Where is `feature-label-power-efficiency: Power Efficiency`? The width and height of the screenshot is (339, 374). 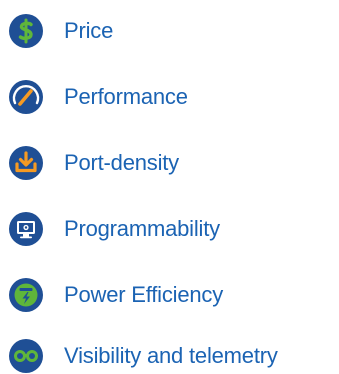
feature-label-power-efficiency: Power Efficiency is located at coordinates (144, 294).